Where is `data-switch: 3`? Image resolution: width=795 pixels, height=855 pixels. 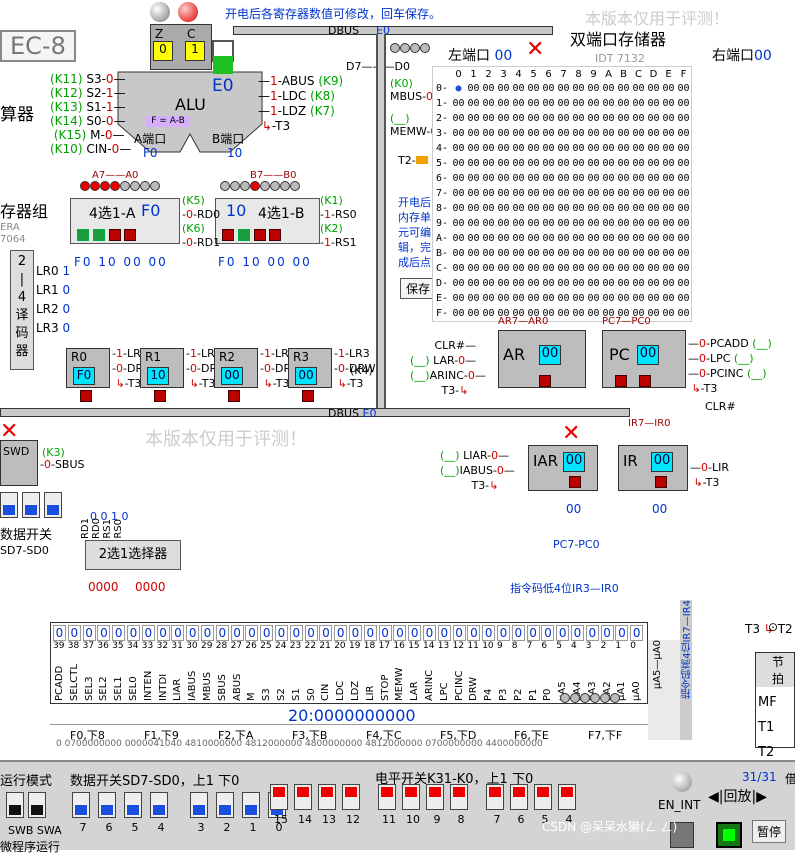 data-switch: 3 is located at coordinates (201, 813).